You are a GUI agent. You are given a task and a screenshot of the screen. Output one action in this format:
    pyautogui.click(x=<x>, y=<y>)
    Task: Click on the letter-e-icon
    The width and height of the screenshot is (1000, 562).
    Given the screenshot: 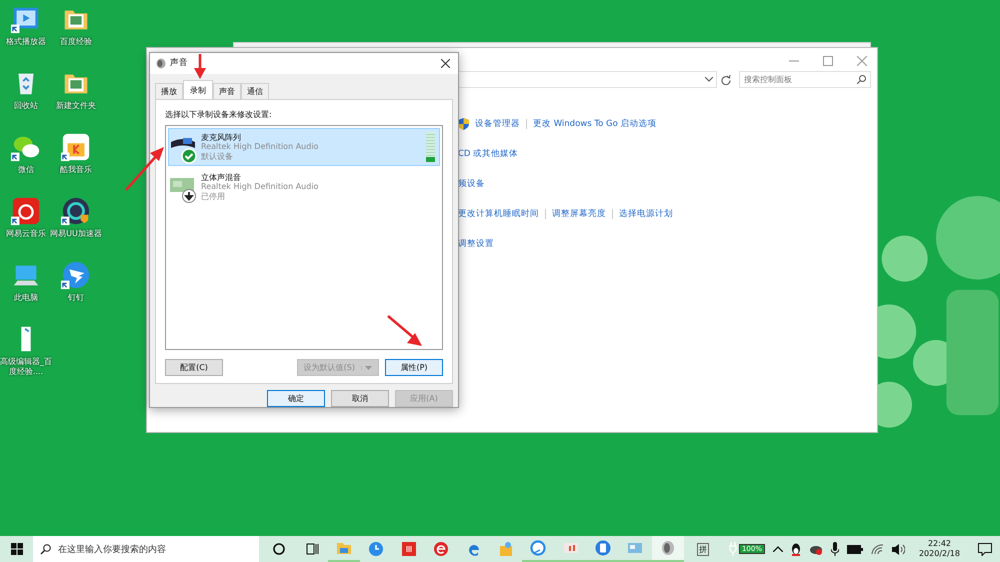 What is the action you would take?
    pyautogui.click(x=441, y=549)
    